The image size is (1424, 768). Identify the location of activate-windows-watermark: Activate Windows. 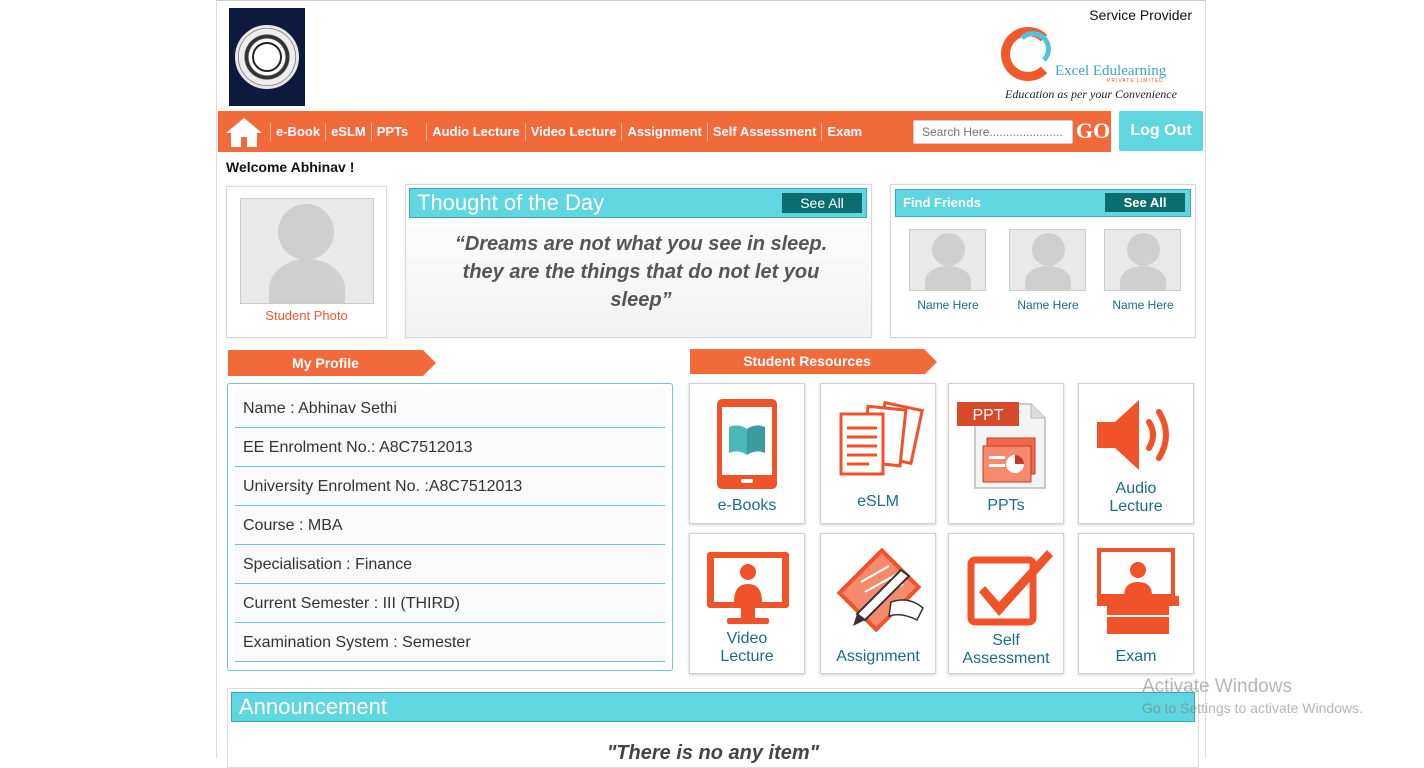
(1217, 686).